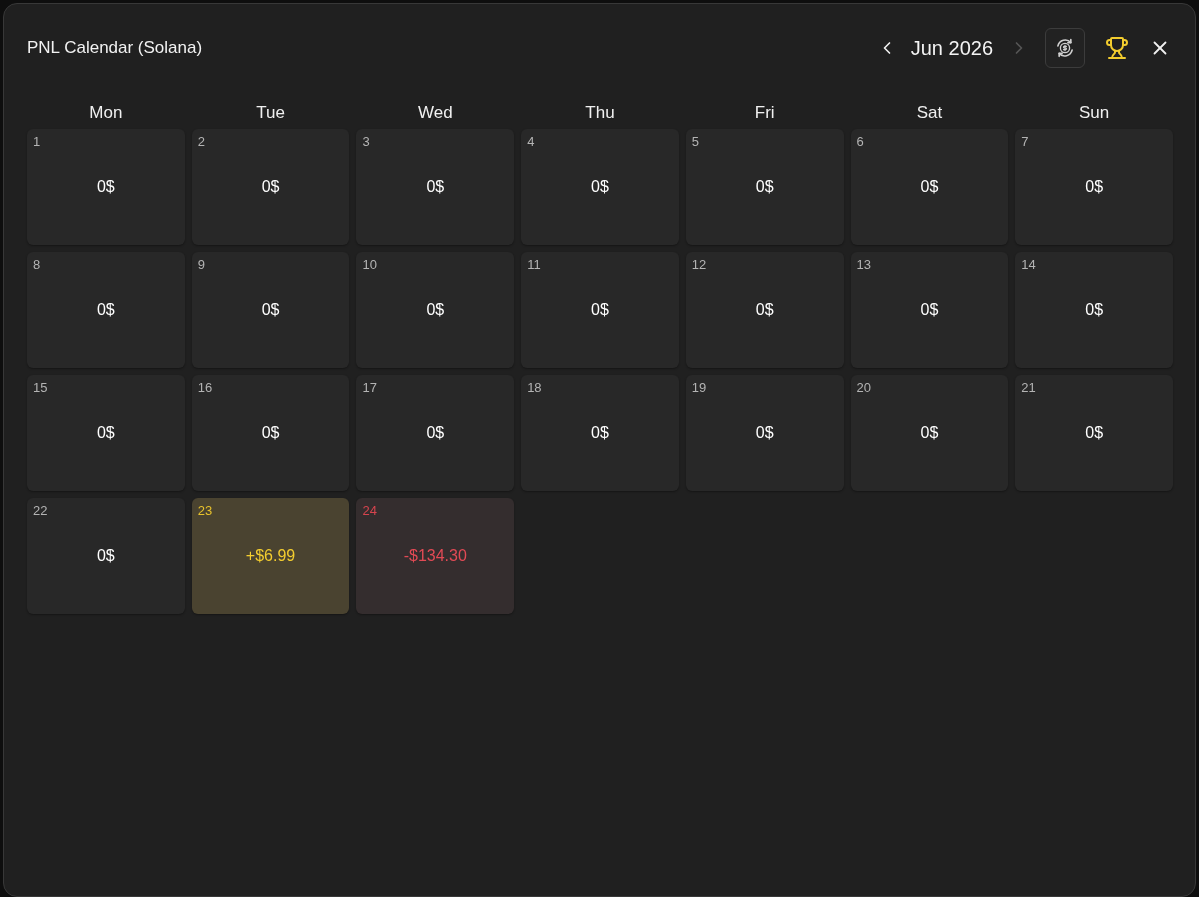  Describe the element at coordinates (205, 510) in the screenshot. I see `day-number: 23` at that location.